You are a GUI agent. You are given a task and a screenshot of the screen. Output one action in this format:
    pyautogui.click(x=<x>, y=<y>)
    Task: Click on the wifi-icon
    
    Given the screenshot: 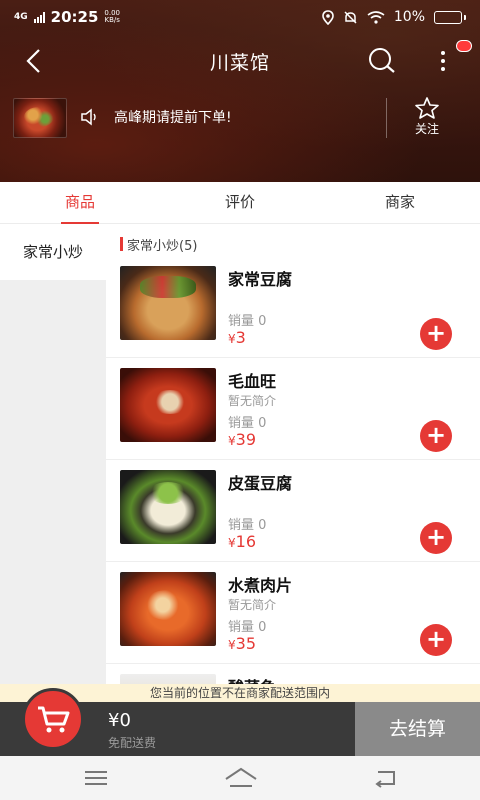 What is the action you would take?
    pyautogui.click(x=376, y=17)
    